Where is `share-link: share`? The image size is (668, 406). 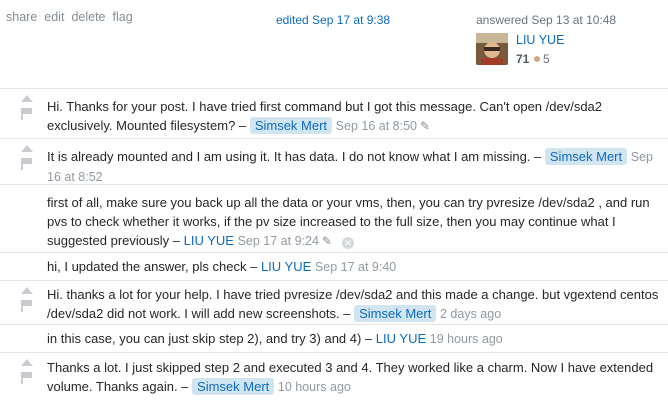 share-link: share is located at coordinates (21, 17).